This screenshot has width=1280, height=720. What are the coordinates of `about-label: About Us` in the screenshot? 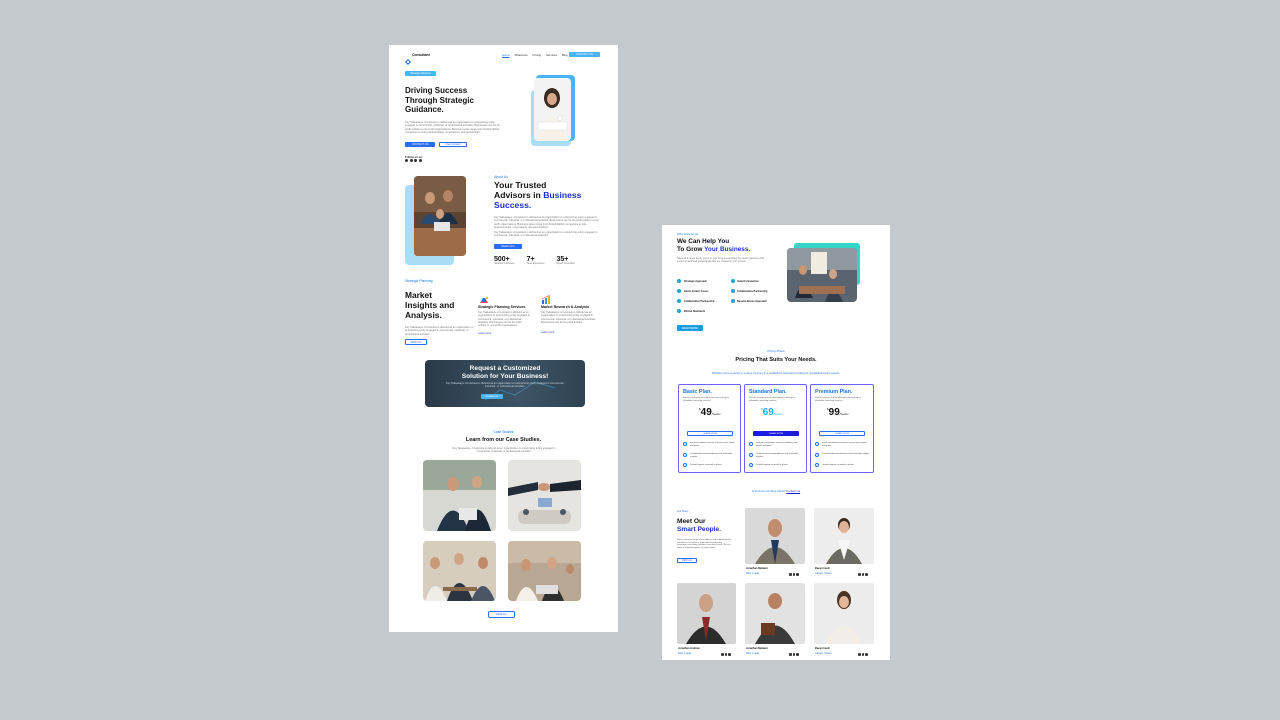 It's located at (501, 177).